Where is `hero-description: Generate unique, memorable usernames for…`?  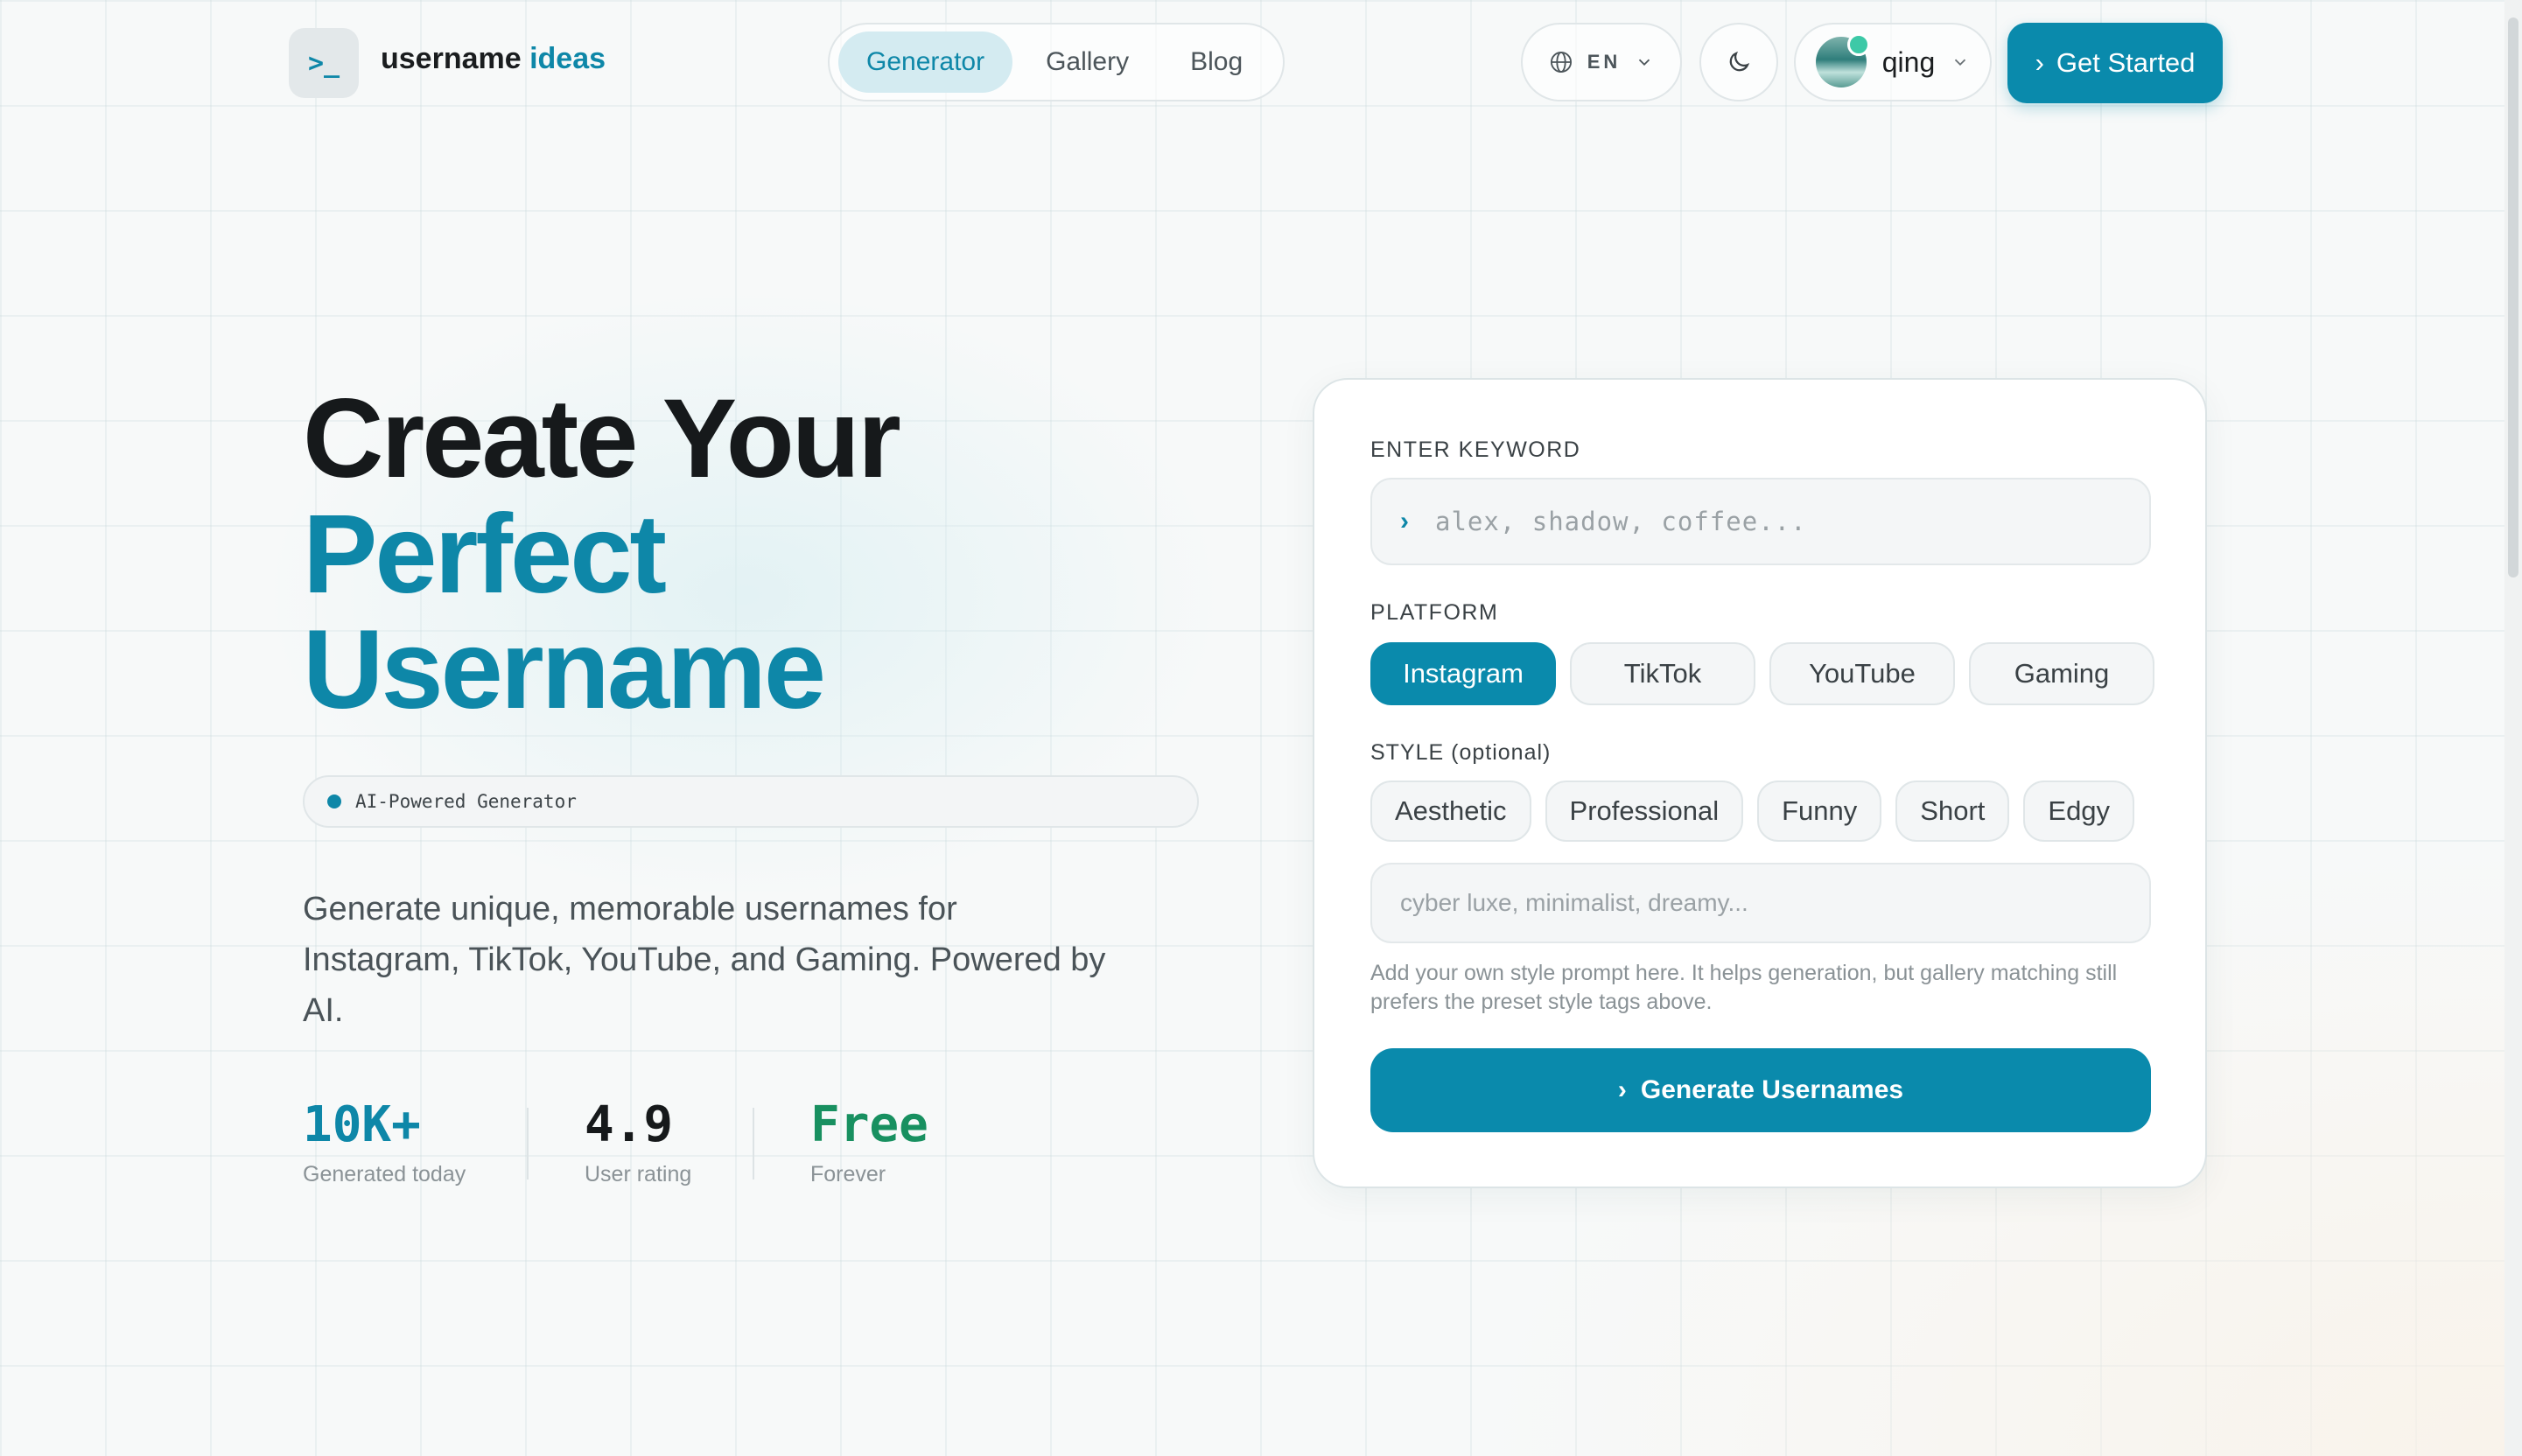 hero-description: Generate unique, memorable usernames for… is located at coordinates (704, 960).